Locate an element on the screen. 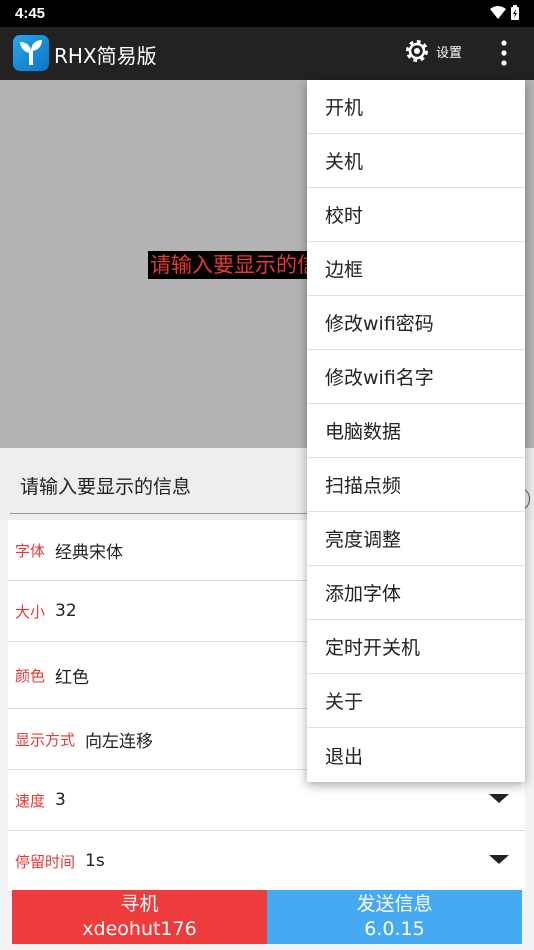 Image resolution: width=534 pixels, height=950 pixels. menu-item-schedule-power: 定时开关机 is located at coordinates (416, 647).